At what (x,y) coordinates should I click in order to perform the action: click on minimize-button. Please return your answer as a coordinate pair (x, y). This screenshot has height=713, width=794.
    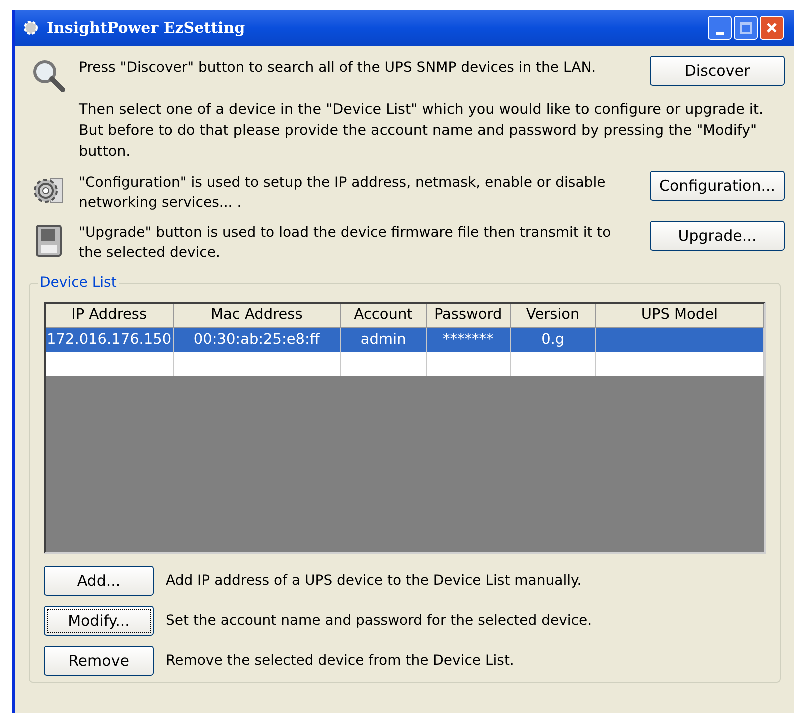
    Looking at the image, I should click on (720, 28).